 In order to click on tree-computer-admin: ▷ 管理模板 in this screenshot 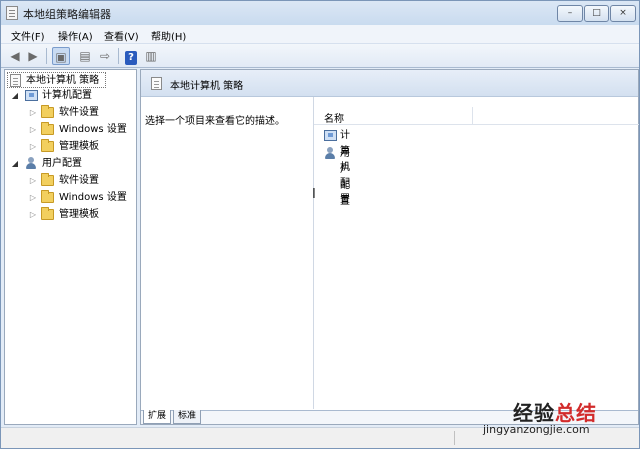, I will do `click(81, 147)`.